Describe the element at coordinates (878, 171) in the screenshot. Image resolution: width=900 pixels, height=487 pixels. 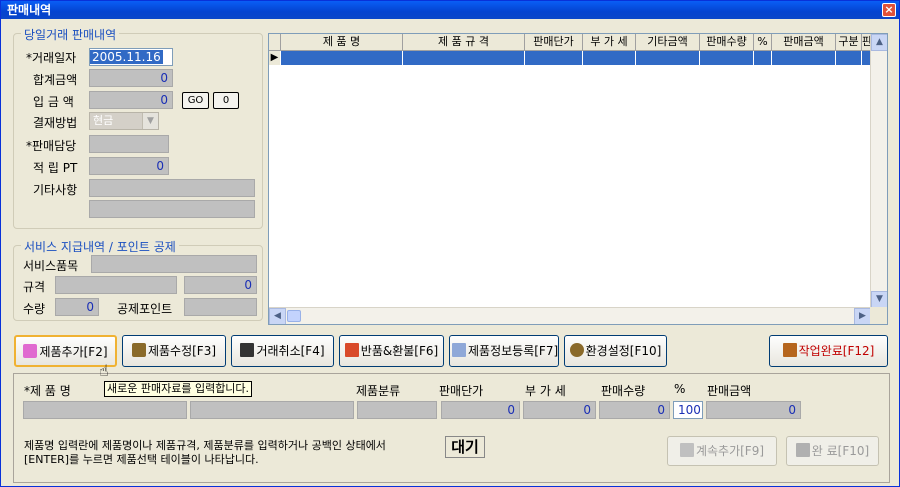
I see `vertical-scrollbar: ▲ ▼` at that location.